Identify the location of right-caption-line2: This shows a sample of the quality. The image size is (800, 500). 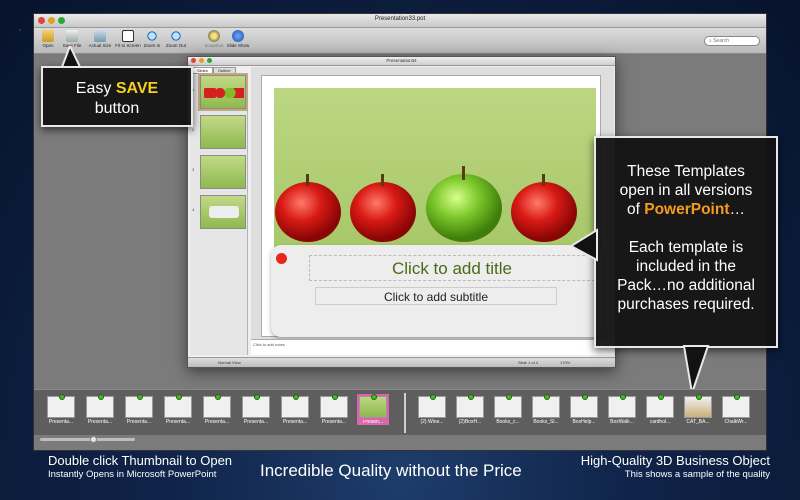
(697, 474).